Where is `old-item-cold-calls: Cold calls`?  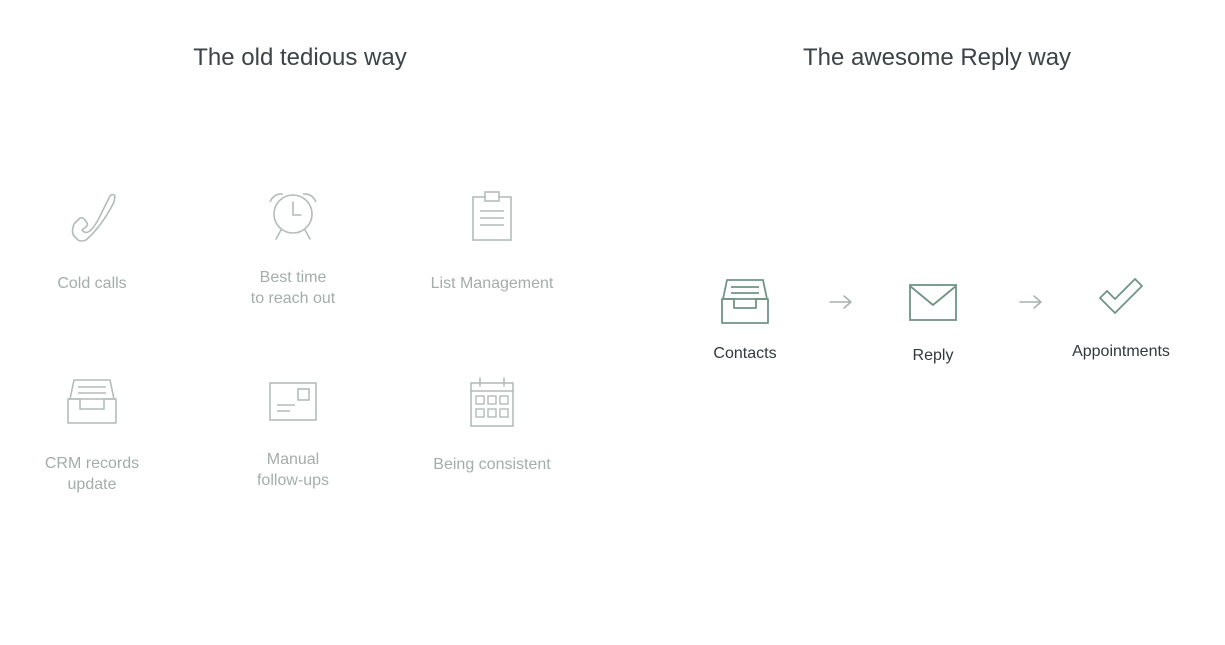 old-item-cold-calls: Cold calls is located at coordinates (93, 242).